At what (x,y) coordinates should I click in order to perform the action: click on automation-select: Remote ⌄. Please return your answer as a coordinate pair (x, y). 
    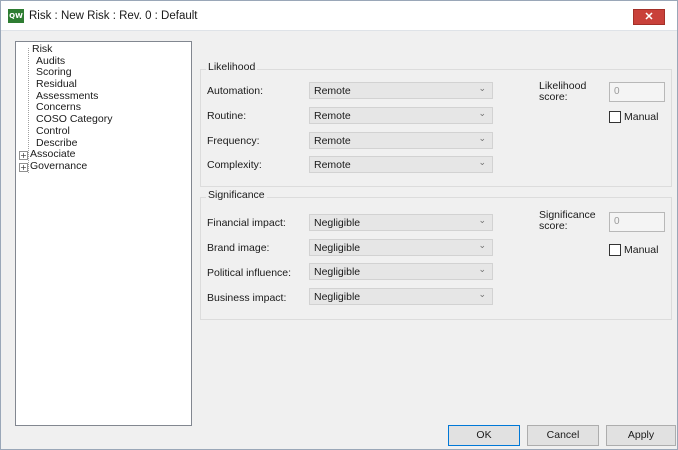
    Looking at the image, I should click on (401, 90).